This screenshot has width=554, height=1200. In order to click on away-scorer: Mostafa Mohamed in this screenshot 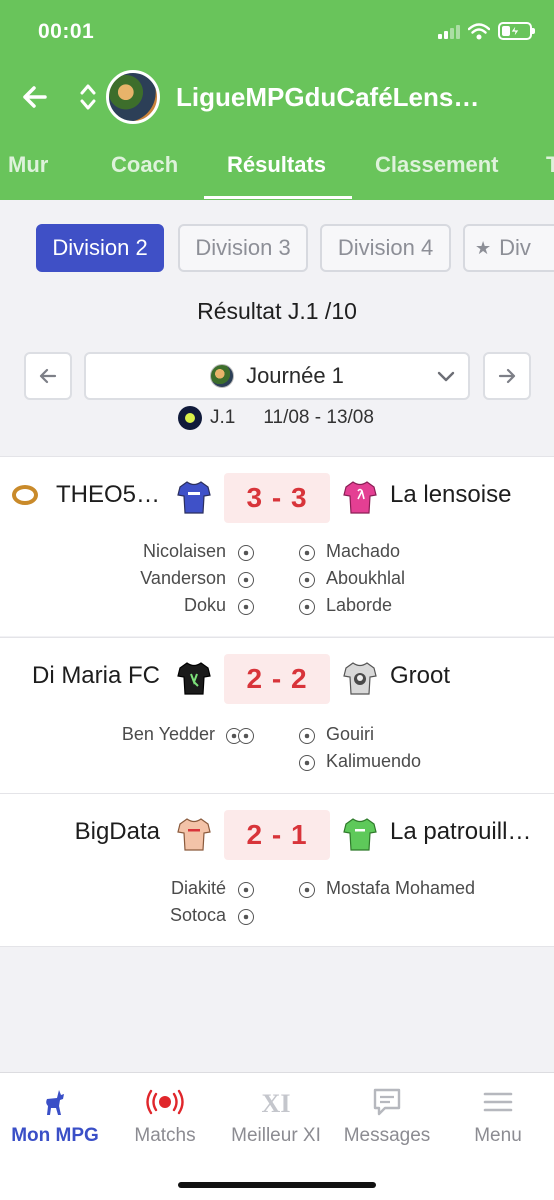, I will do `click(401, 888)`.